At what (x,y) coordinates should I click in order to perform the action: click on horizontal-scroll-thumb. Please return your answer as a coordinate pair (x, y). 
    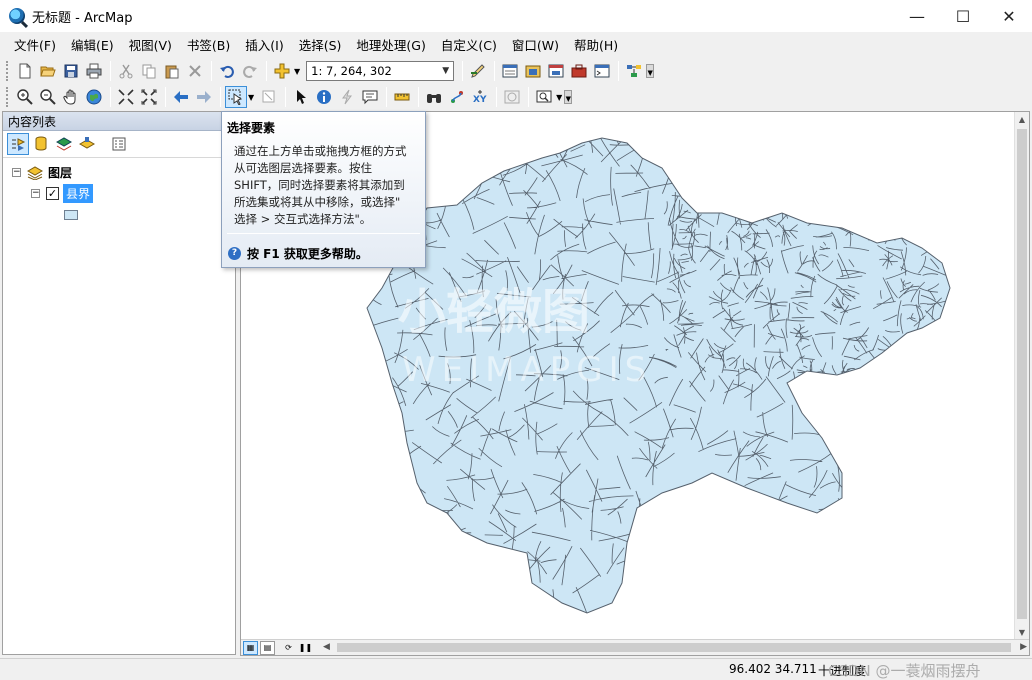
    Looking at the image, I should click on (674, 647).